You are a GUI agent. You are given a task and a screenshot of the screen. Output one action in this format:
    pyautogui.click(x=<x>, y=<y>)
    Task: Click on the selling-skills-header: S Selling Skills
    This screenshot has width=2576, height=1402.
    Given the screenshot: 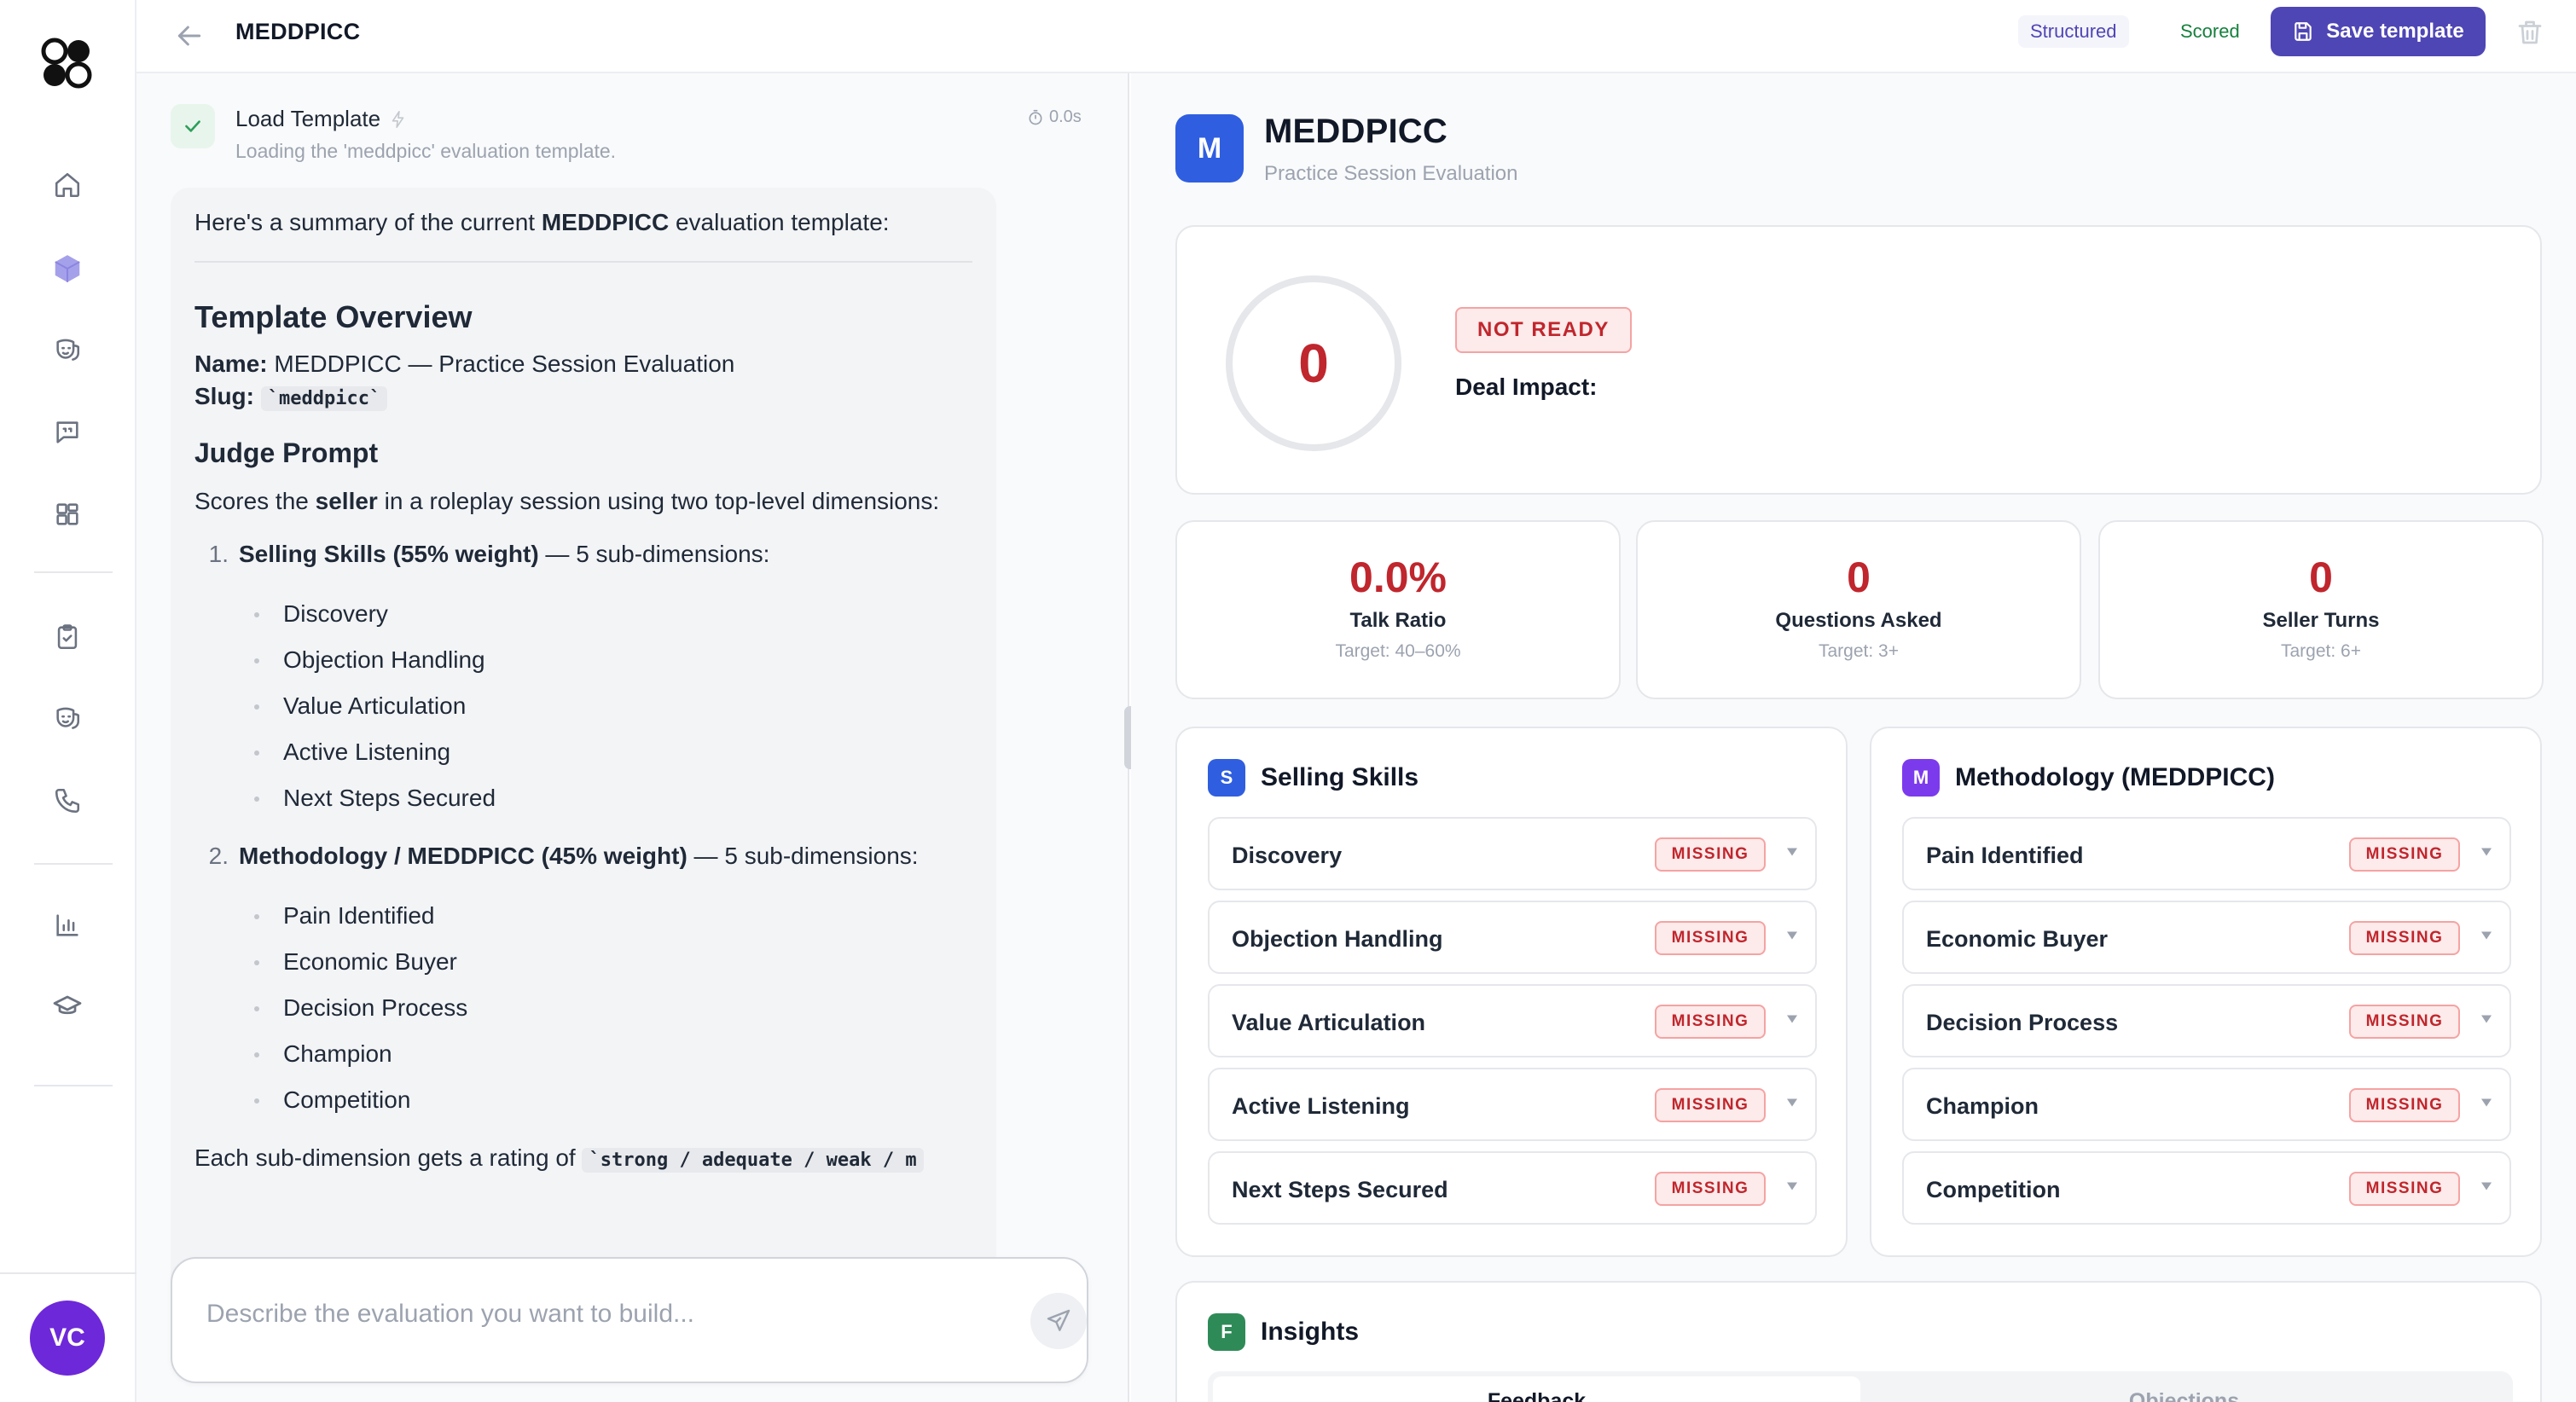 What is the action you would take?
    pyautogui.click(x=1313, y=778)
    